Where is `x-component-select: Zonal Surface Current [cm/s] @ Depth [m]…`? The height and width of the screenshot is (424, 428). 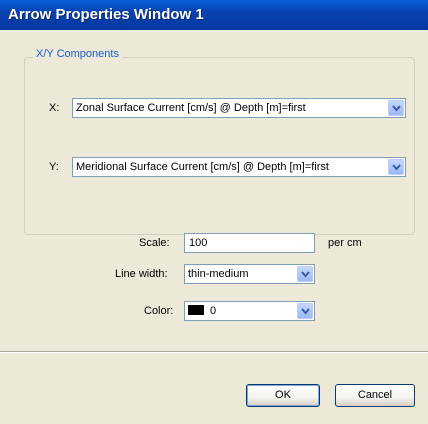 x-component-select: Zonal Surface Current [cm/s] @ Depth [m]… is located at coordinates (239, 108).